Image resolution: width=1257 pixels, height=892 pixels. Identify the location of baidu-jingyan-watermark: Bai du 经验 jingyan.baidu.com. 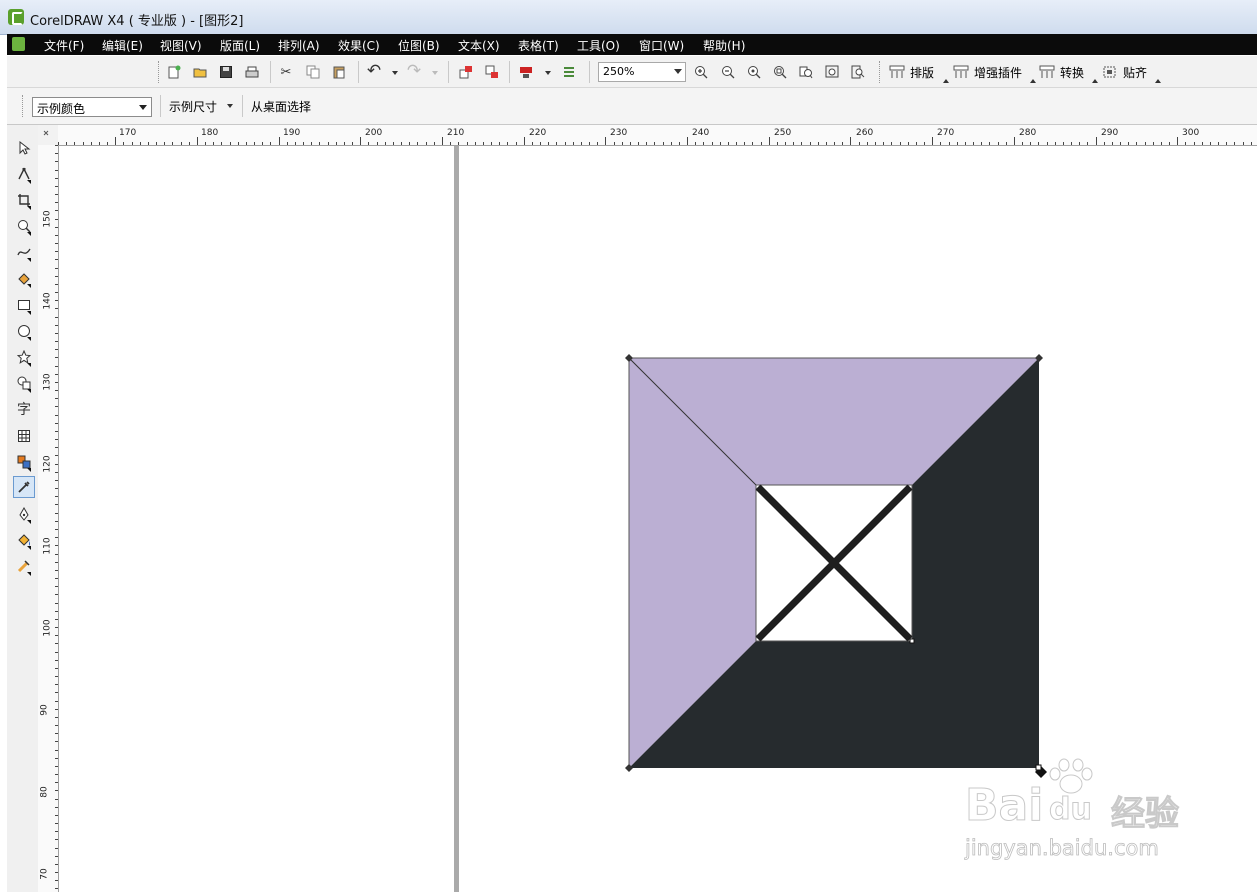
(1078, 813).